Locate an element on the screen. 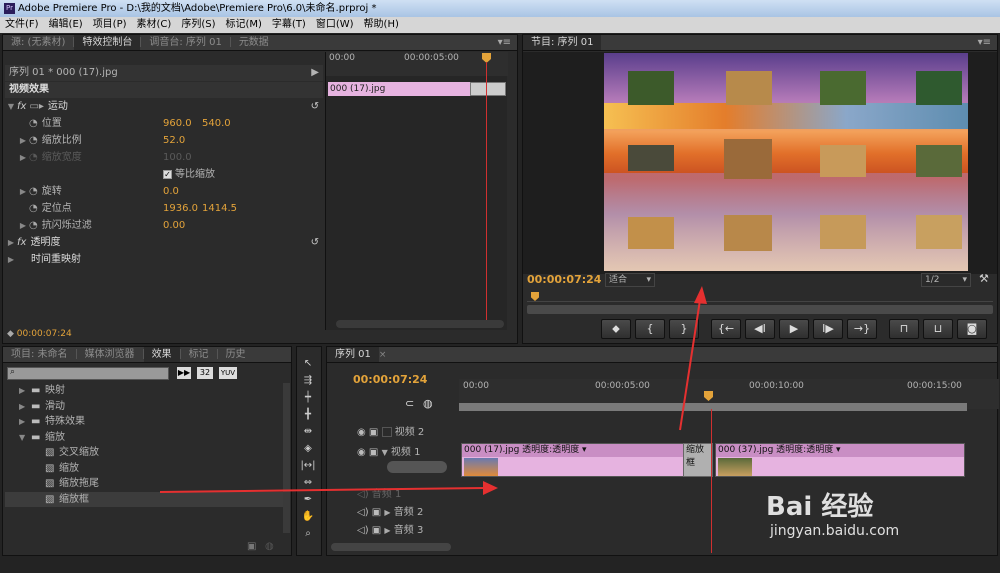 This screenshot has height=573, width=1000. baidu-watermark: Bai 经验 jingyan.baidu.com is located at coordinates (876, 521).